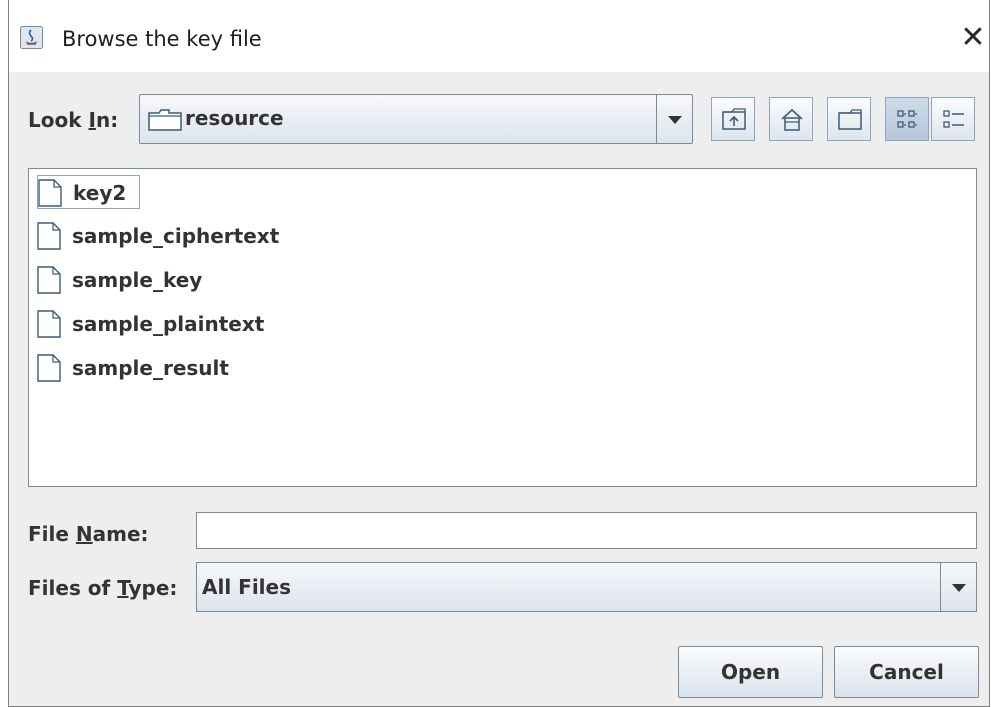 Image resolution: width=991 pixels, height=707 pixels. What do you see at coordinates (586, 587) in the screenshot?
I see `files-of-type-combo: All Files` at bounding box center [586, 587].